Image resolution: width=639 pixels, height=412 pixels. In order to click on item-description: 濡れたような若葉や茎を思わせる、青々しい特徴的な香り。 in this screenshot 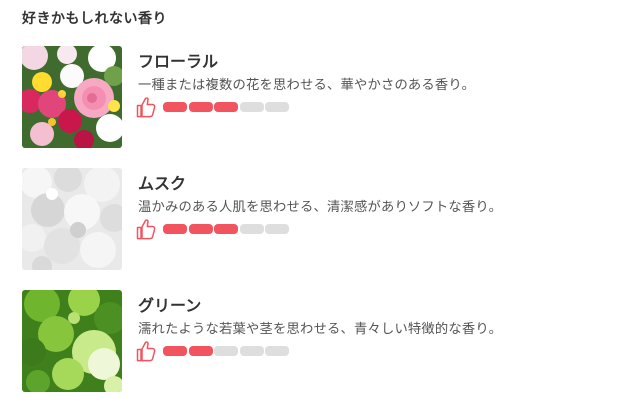, I will do `click(320, 329)`.